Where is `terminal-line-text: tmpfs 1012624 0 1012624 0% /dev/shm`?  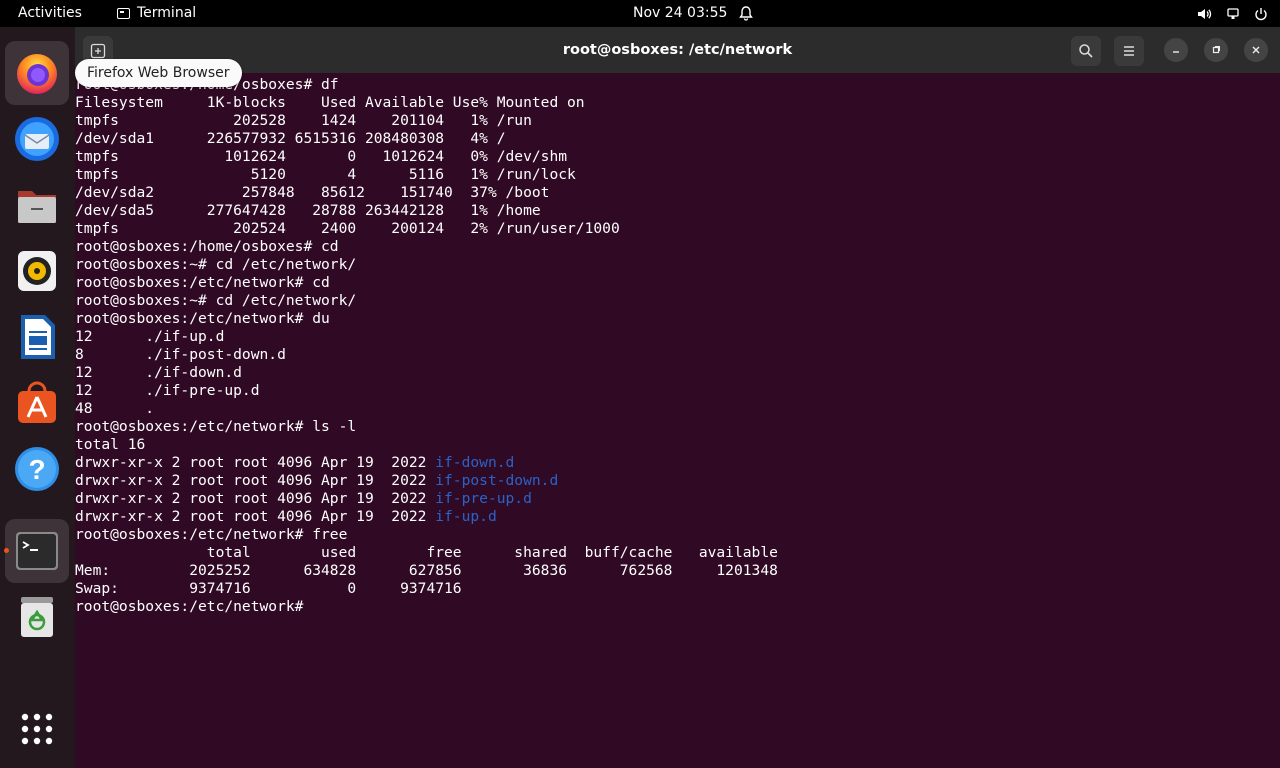
terminal-line-text: tmpfs 1012624 0 1012624 0% /dev/shm is located at coordinates (321, 156).